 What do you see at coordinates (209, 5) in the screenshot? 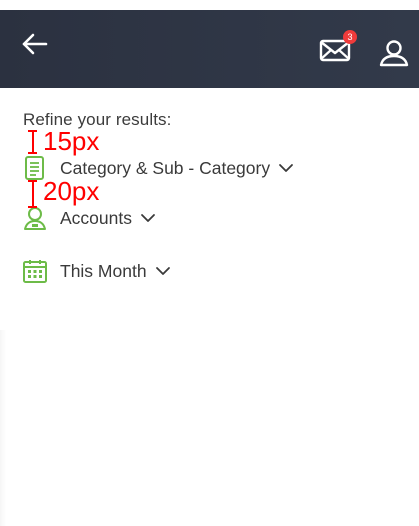
I see `top-strip` at bounding box center [209, 5].